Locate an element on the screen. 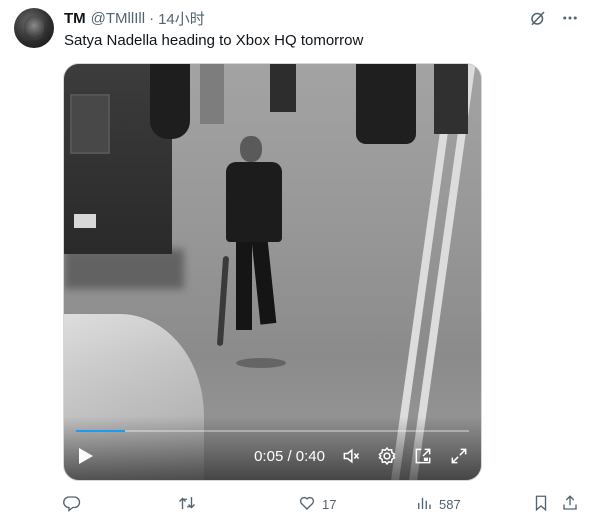 Image resolution: width=596 pixels, height=521 pixels. video-controls: 0:05 / 0:40 is located at coordinates (272, 448).